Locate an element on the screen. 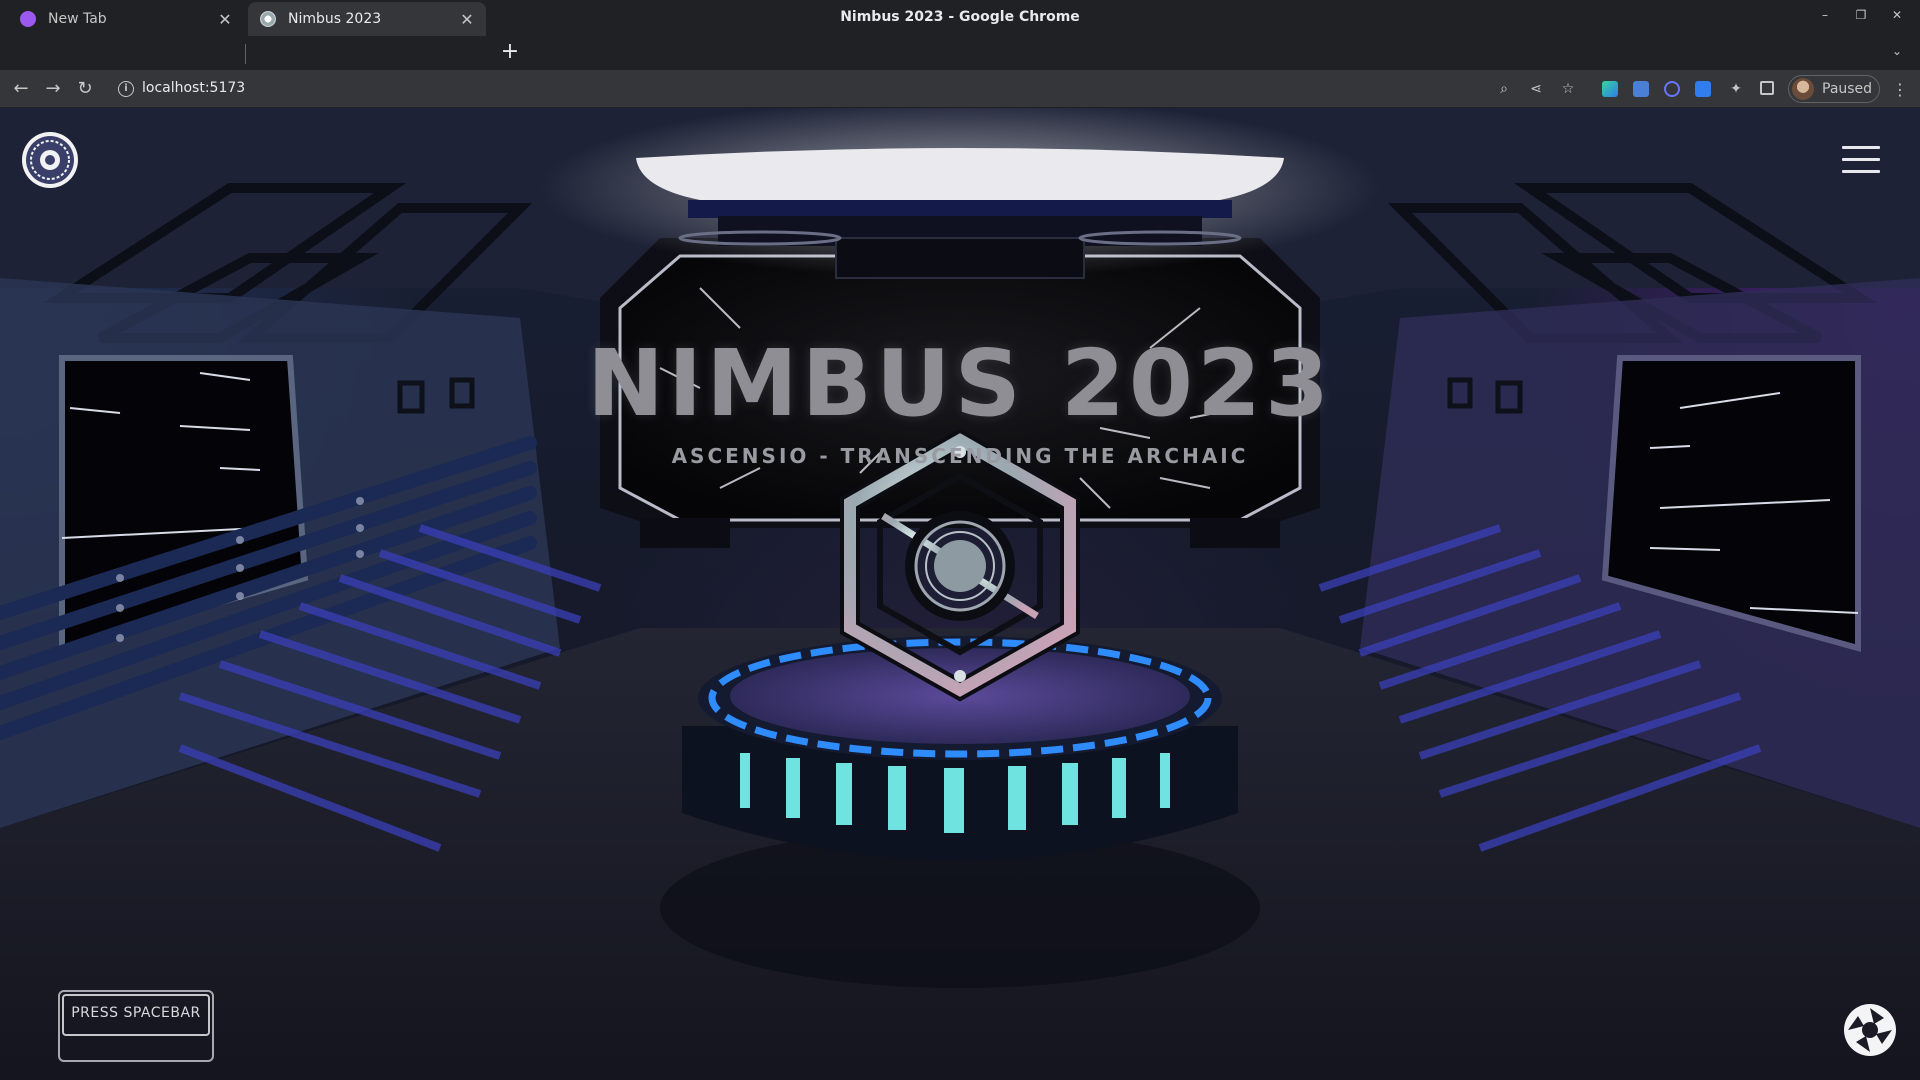  portal-base-left is located at coordinates (685, 533).